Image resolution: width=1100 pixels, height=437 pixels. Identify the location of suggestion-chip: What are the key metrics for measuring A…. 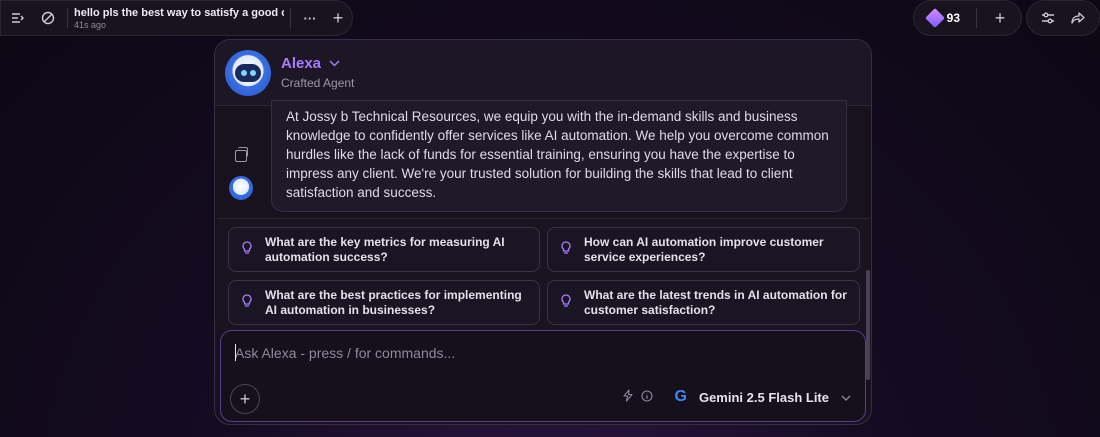
(384, 249).